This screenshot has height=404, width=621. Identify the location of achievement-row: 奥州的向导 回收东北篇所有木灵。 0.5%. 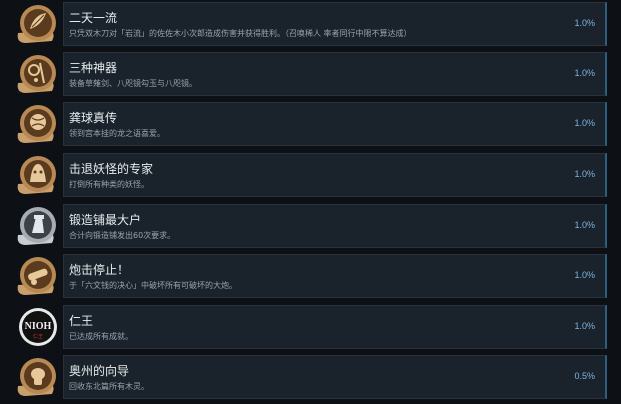
(310, 377).